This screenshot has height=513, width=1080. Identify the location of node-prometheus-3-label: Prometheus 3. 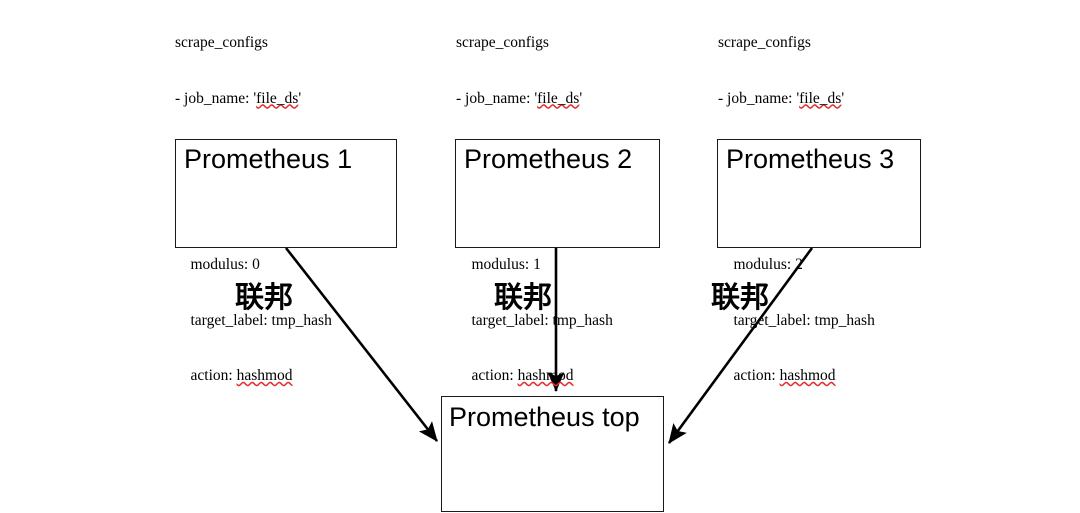
(810, 159).